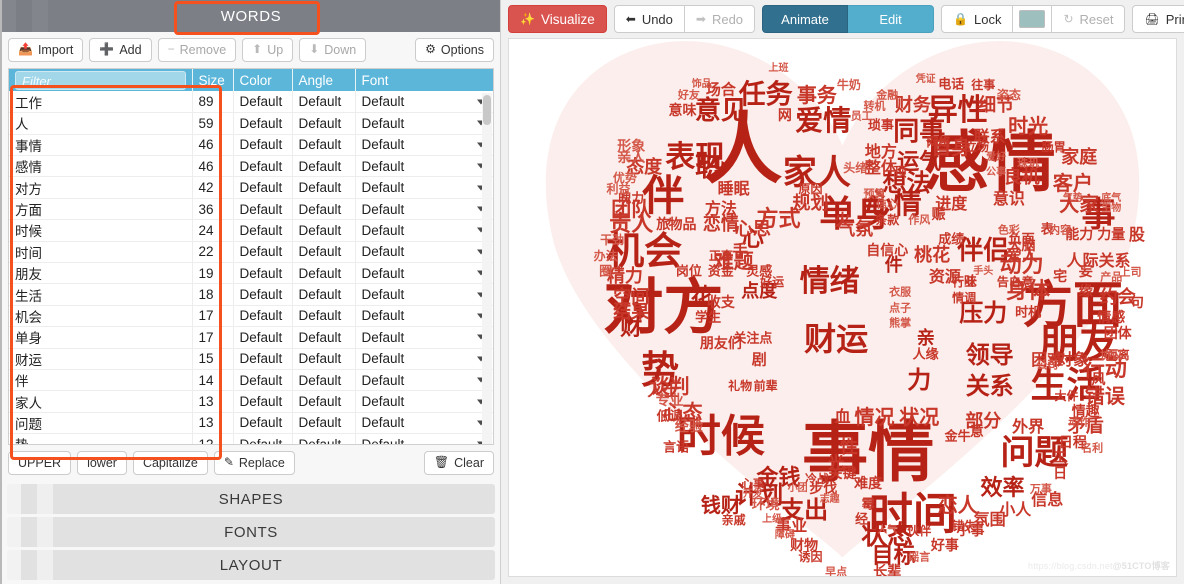 The width and height of the screenshot is (1184, 584). I want to click on table-row: 朋友 19 Default Default Default, so click(251, 273).